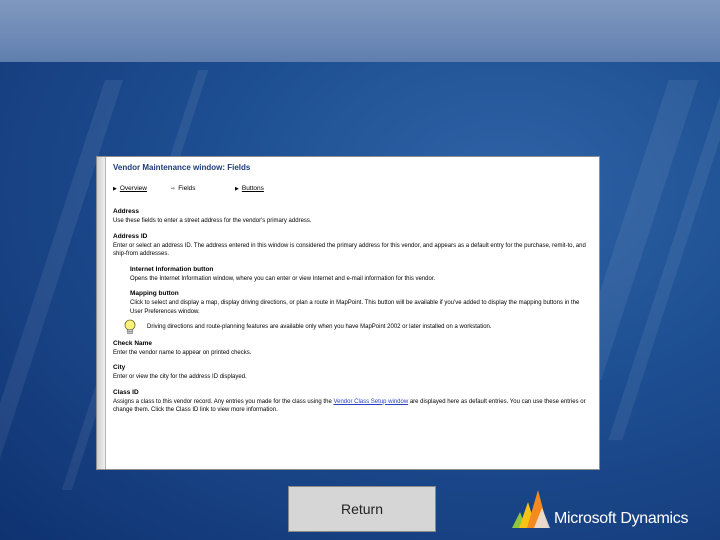  What do you see at coordinates (126, 211) in the screenshot?
I see `field-name: Address` at bounding box center [126, 211].